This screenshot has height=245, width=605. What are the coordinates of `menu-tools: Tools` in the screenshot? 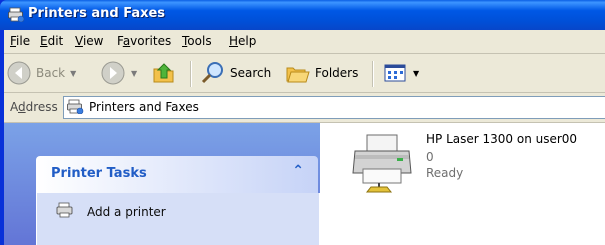 It's located at (197, 41).